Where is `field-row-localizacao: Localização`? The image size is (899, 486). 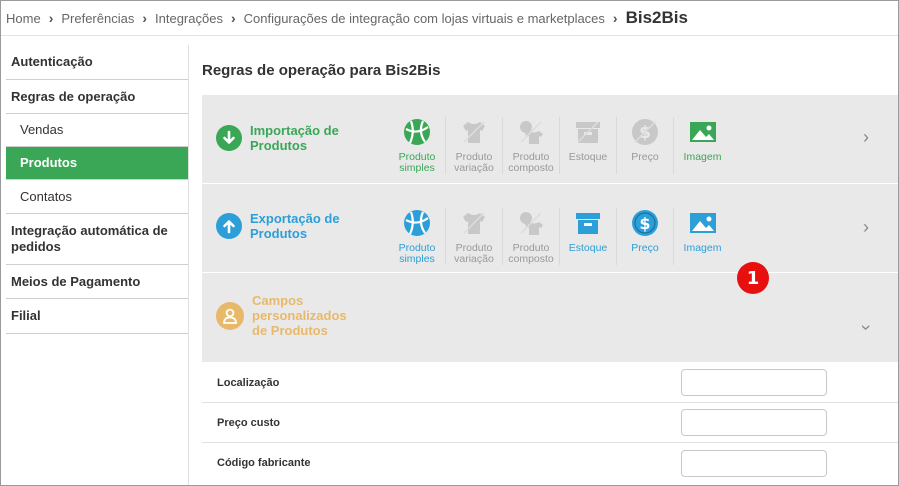
field-row-localizacao: Localização is located at coordinates (550, 383).